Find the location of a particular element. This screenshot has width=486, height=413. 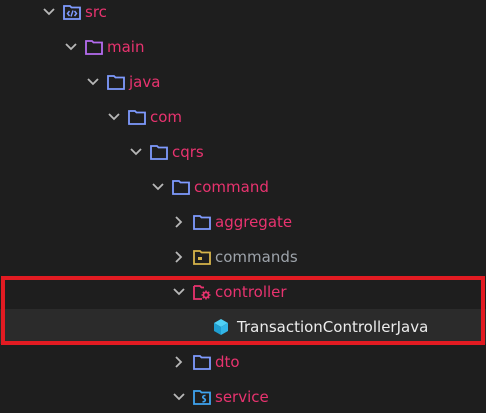

tree-item-label: com is located at coordinates (166, 116).